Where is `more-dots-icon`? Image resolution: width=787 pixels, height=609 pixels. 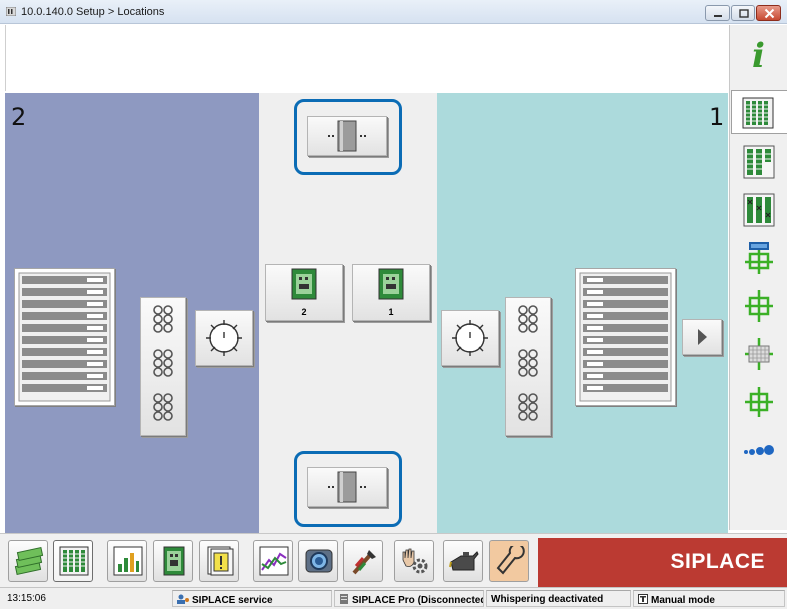 more-dots-icon is located at coordinates (759, 450).